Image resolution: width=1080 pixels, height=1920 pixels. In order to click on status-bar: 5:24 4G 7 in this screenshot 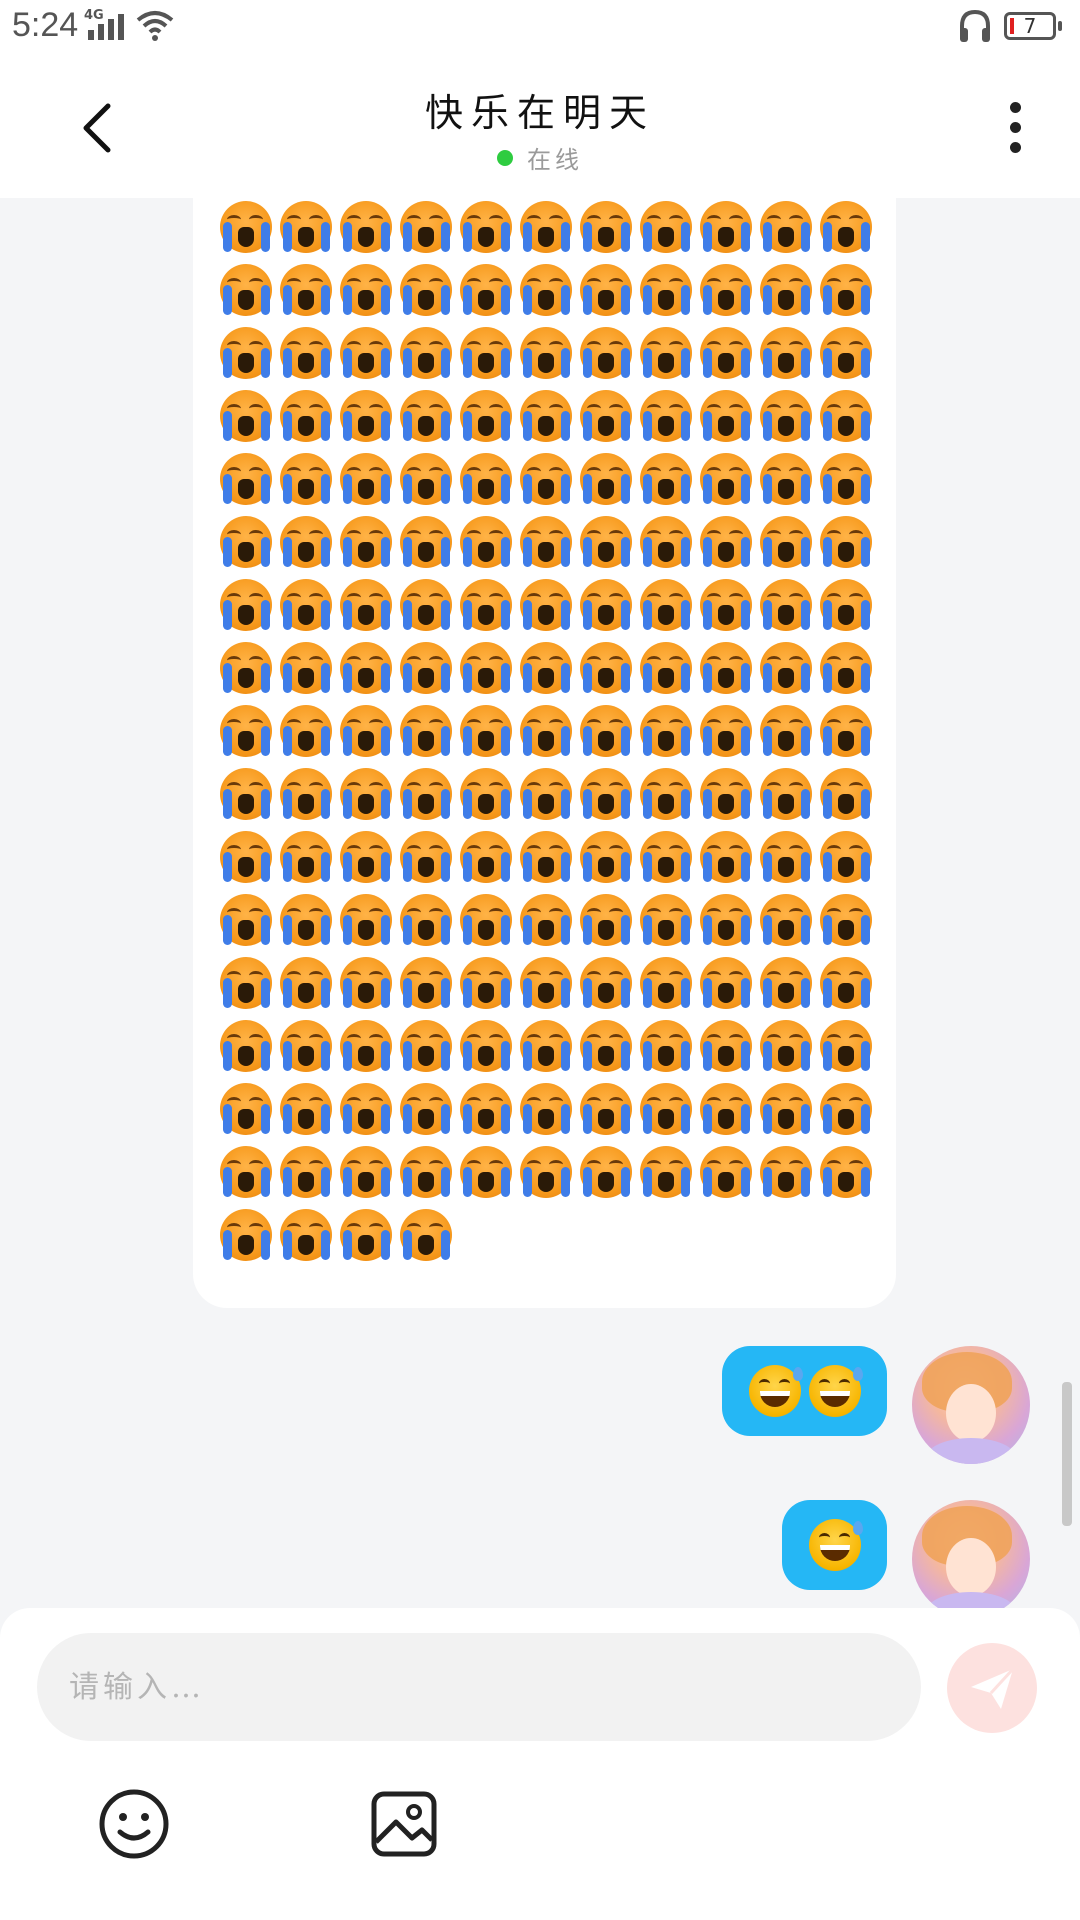, I will do `click(540, 30)`.